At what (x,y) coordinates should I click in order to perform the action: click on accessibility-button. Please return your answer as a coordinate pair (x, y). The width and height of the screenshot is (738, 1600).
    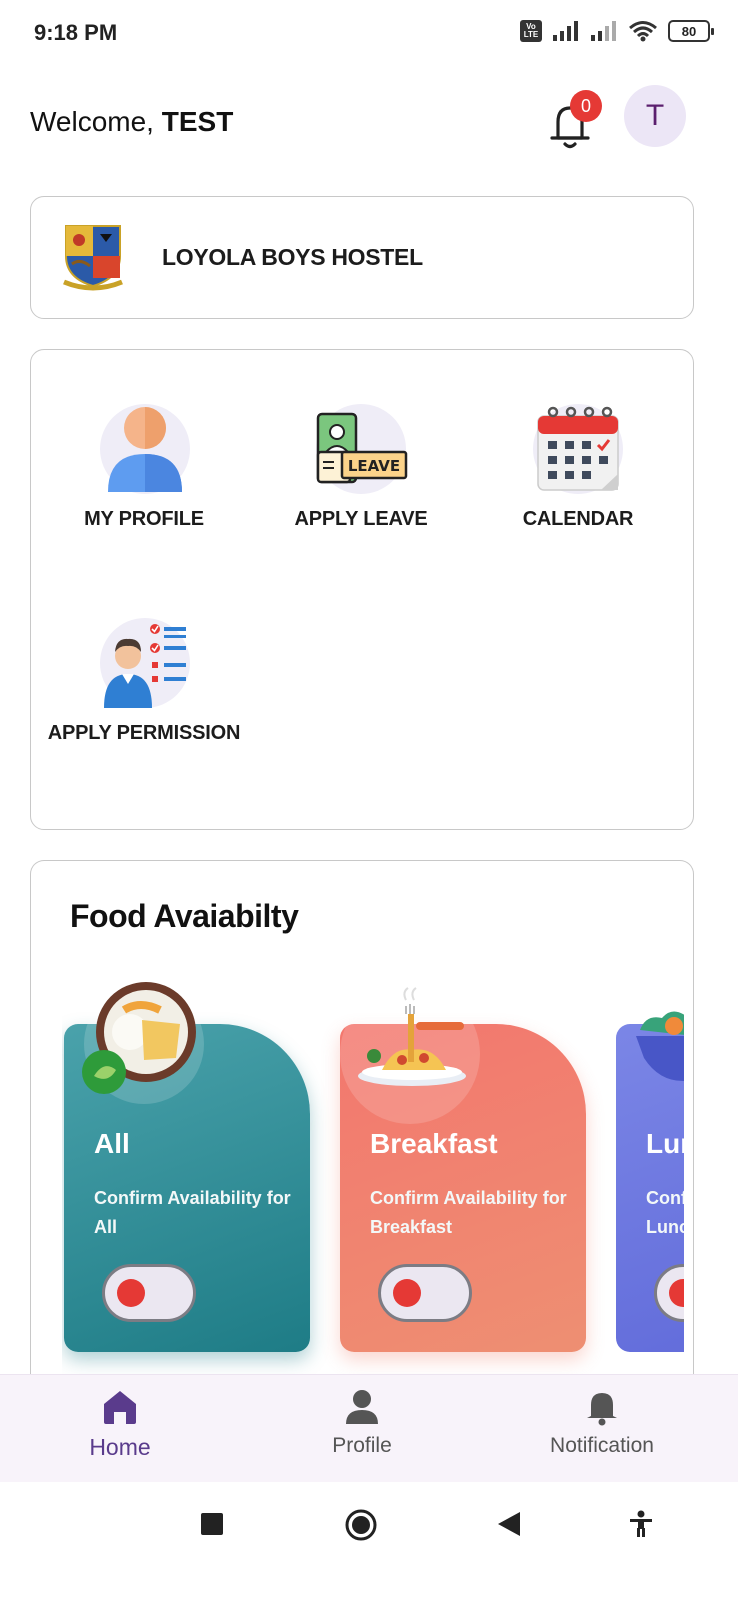
    Looking at the image, I should click on (641, 1526).